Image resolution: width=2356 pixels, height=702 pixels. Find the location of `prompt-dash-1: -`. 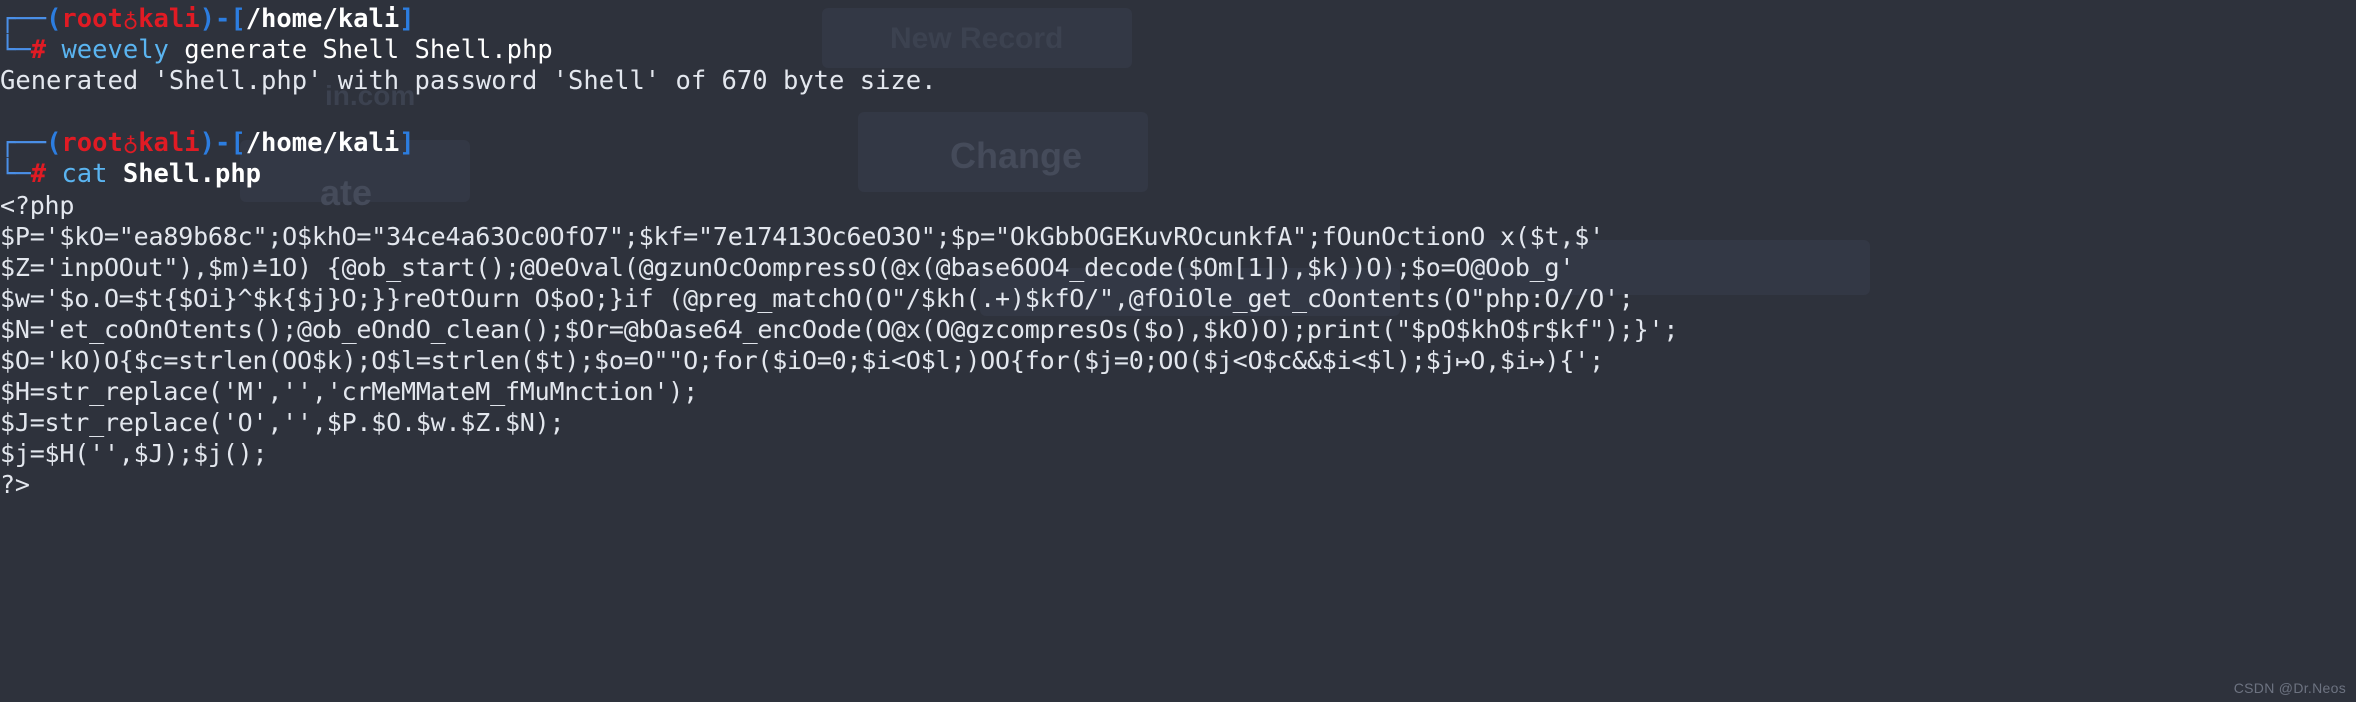

prompt-dash-1: - is located at coordinates (222, 19).